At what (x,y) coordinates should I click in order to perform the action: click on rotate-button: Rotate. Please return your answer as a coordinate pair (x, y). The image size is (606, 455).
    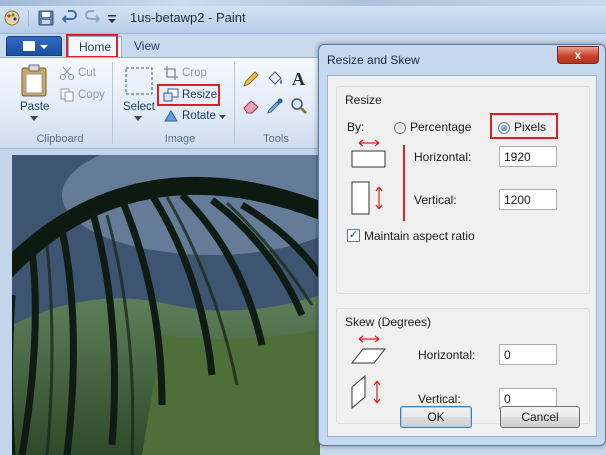
    Looking at the image, I should click on (199, 116).